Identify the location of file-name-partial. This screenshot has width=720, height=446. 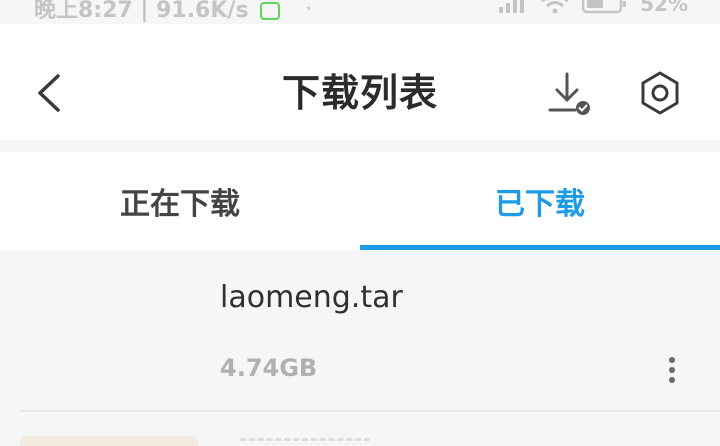
(305, 442).